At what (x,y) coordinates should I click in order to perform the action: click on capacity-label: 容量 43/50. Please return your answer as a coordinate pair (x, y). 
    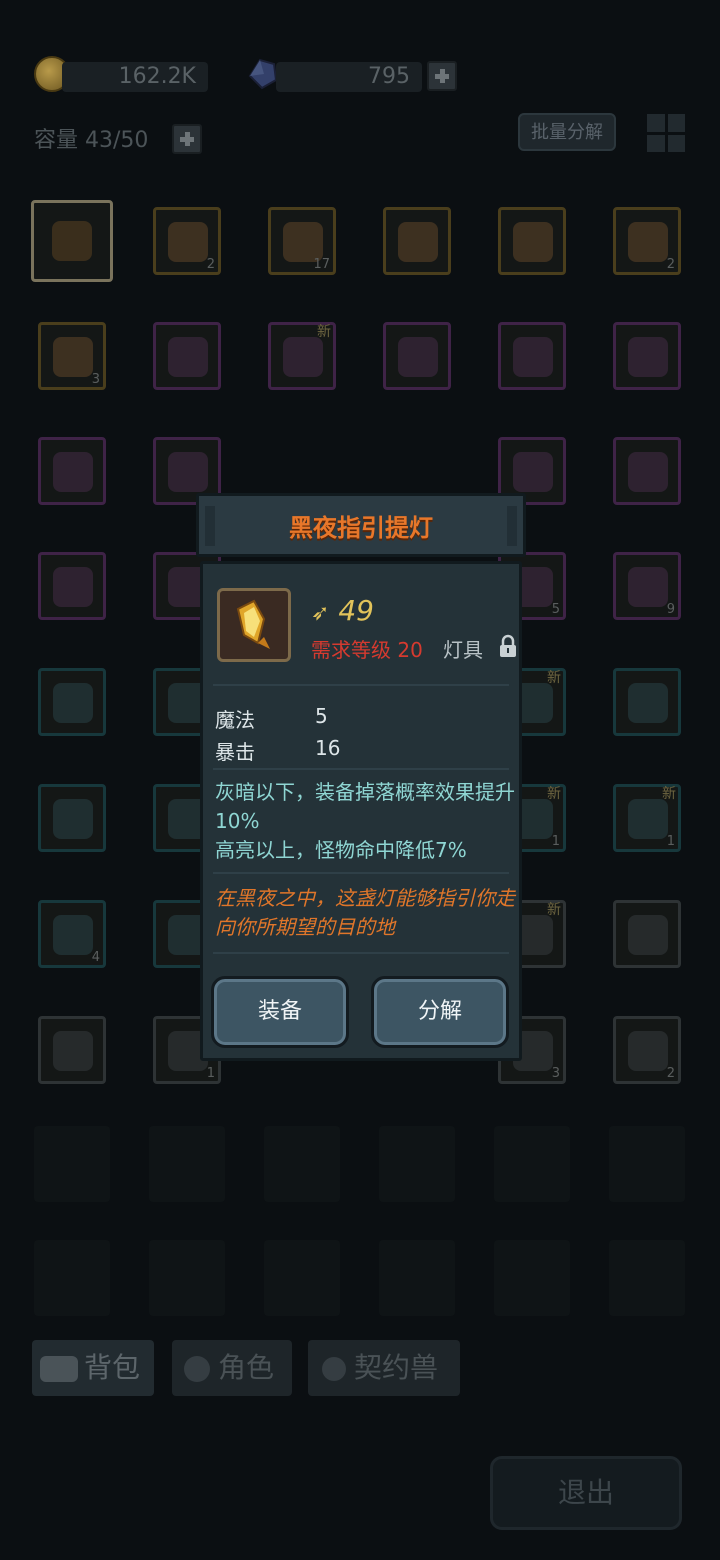
    Looking at the image, I should click on (91, 140).